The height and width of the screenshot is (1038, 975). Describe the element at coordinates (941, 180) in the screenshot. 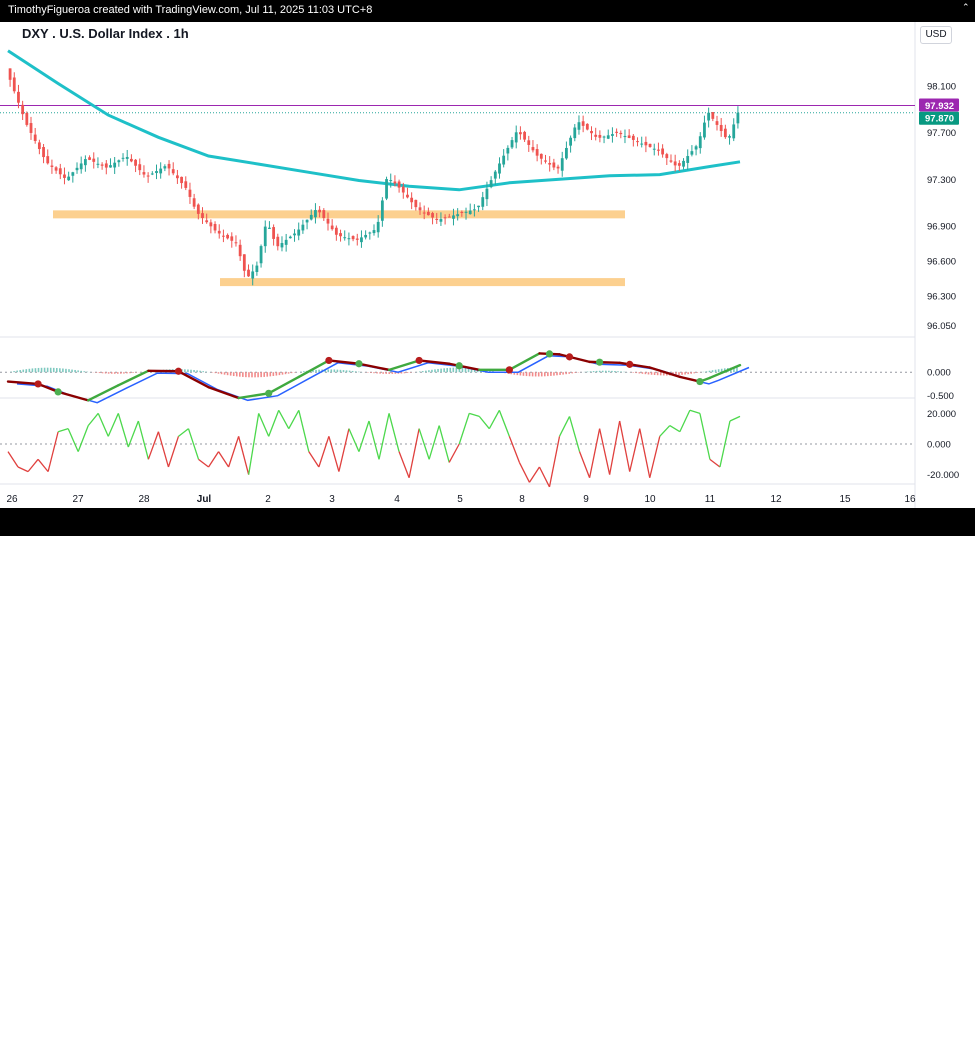

I see `price-tick-label: 97.300` at that location.